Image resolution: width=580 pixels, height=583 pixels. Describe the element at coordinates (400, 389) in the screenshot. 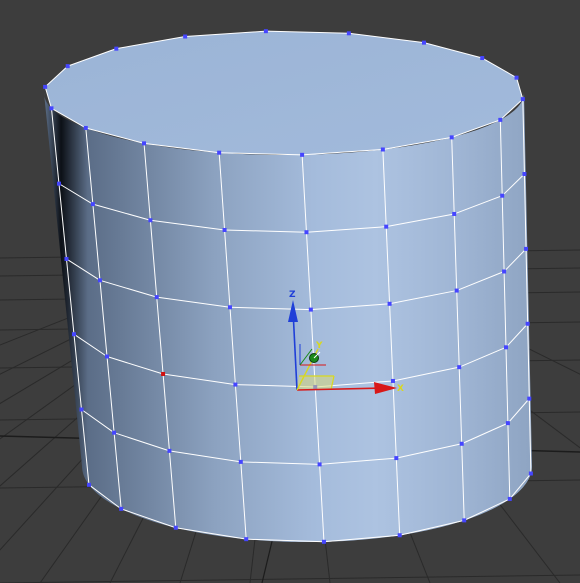

I see `gizmo-x-label: X` at that location.